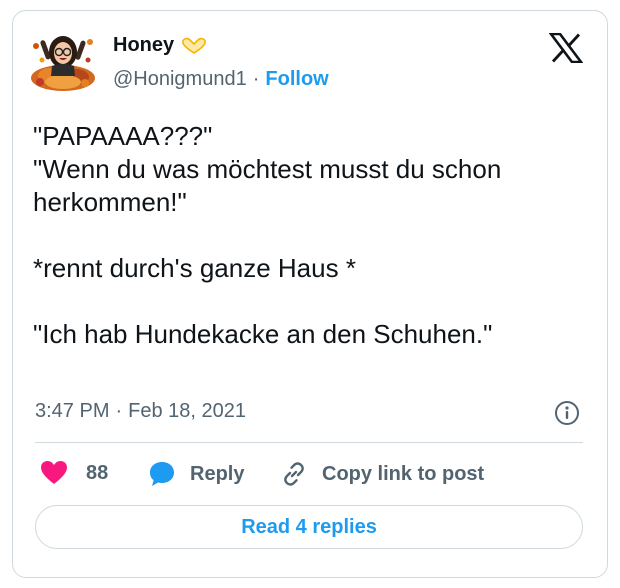 The width and height of the screenshot is (620, 588). Describe the element at coordinates (187, 411) in the screenshot. I see `post-date: Feb 18, 2021` at that location.